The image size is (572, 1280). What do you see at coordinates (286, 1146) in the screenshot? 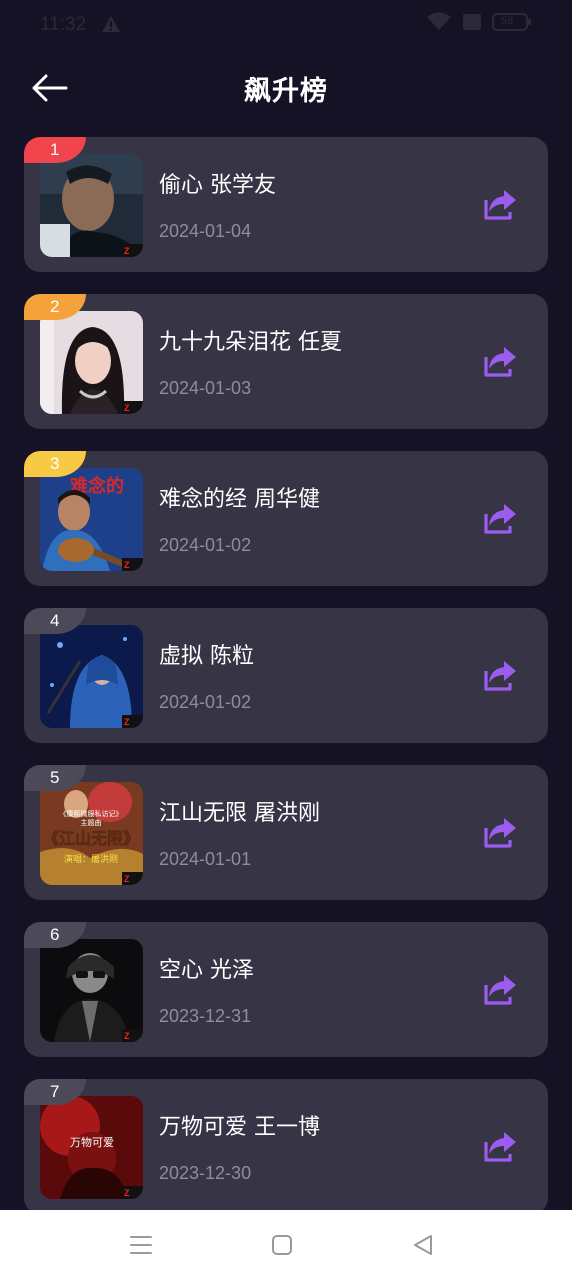
I see `song-item: 7 万物可爱 Z 万物可爱 王一博 2023-12-30` at bounding box center [286, 1146].